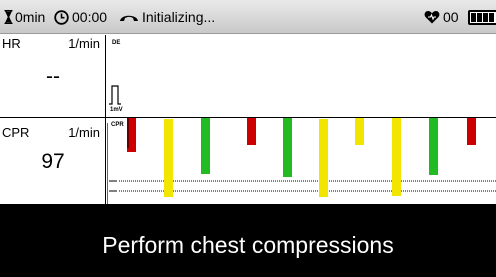  What do you see at coordinates (30, 17) in the screenshot?
I see `elapsed-time: 0min` at bounding box center [30, 17].